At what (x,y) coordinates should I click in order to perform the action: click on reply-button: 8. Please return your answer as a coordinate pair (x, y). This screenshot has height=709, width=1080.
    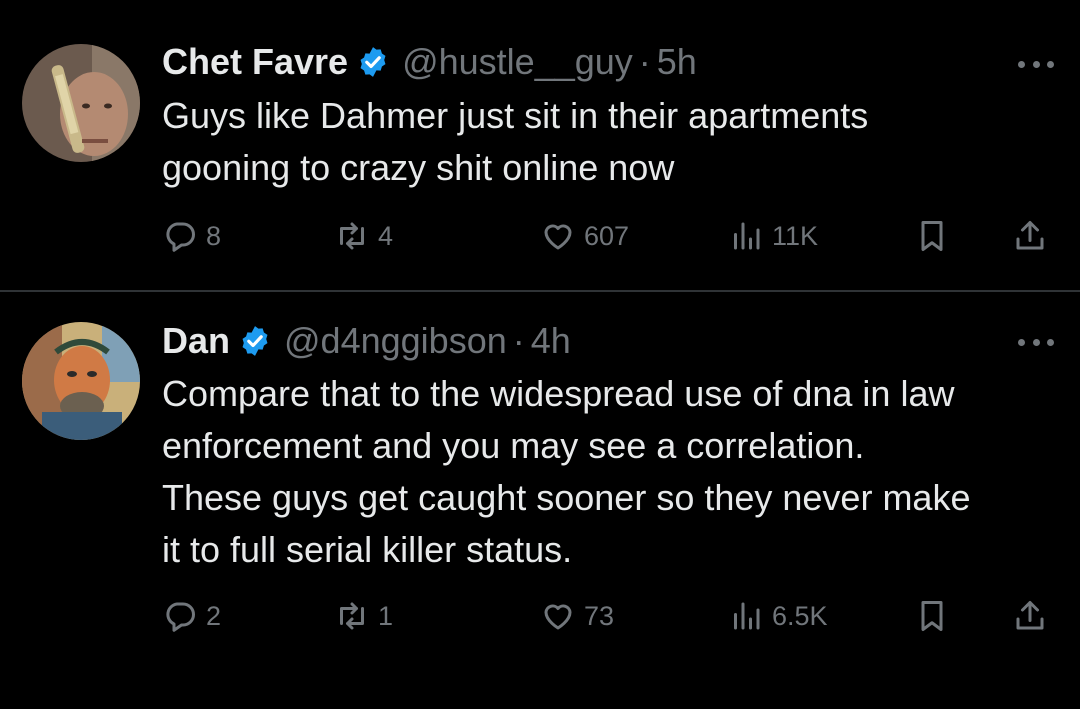
    Looking at the image, I should click on (191, 236).